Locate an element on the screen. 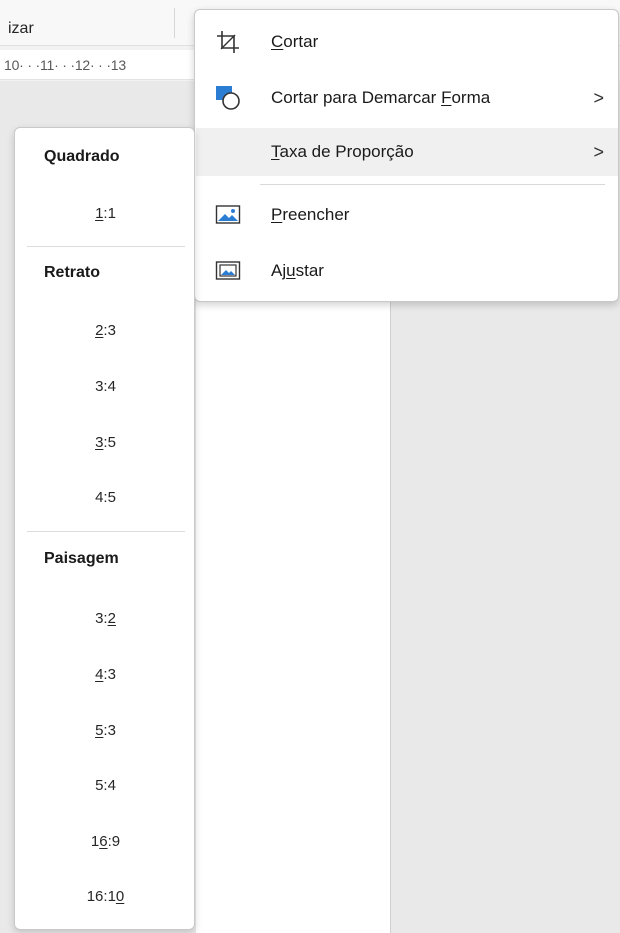 Image resolution: width=620 pixels, height=933 pixels. fill-icon is located at coordinates (228, 215).